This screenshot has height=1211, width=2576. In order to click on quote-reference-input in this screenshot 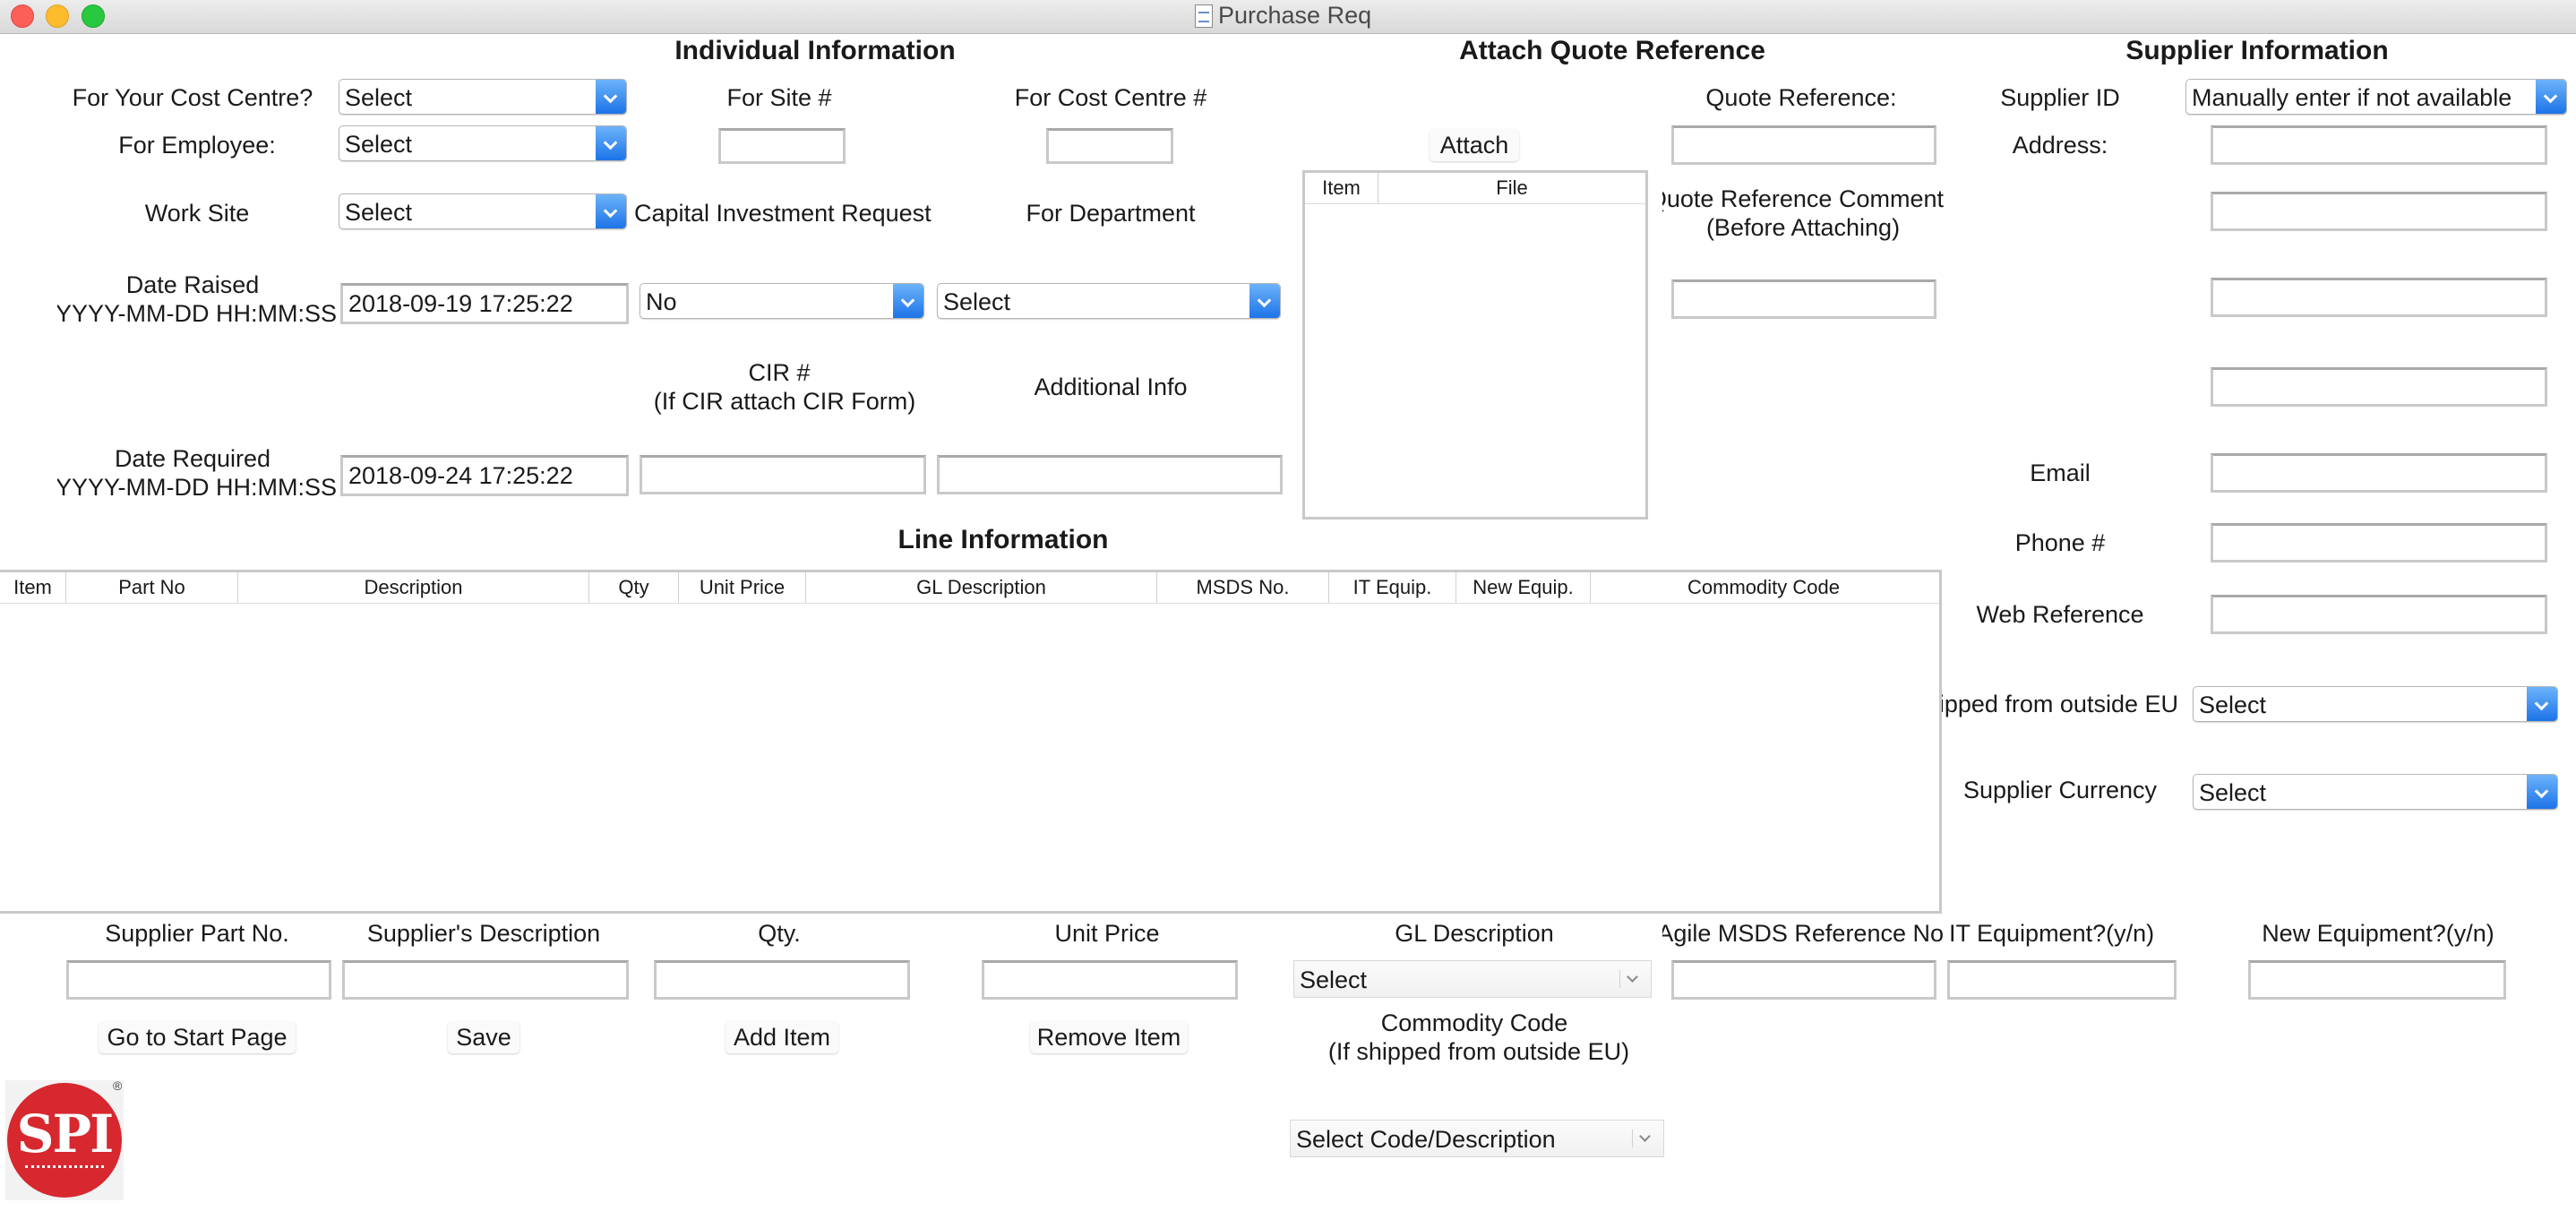, I will do `click(1803, 145)`.